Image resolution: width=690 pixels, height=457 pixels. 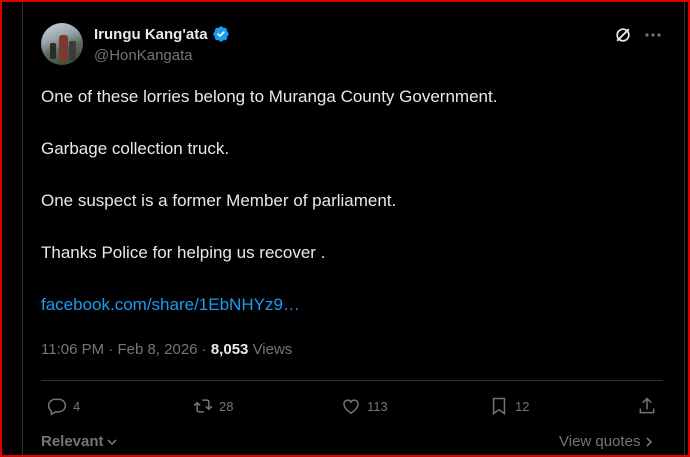 I want to click on sort-dropdown: Relevant, so click(x=79, y=441).